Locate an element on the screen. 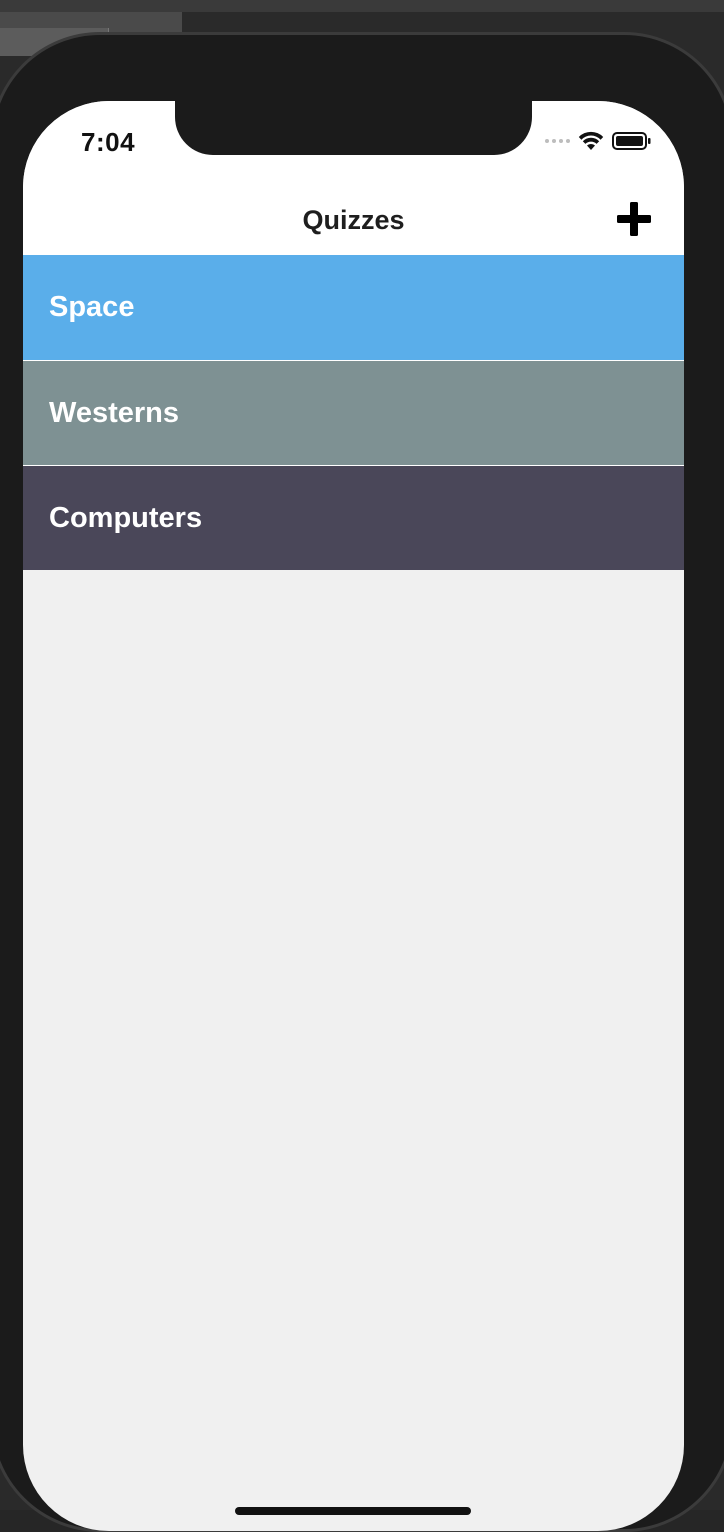 The height and width of the screenshot is (1532, 724). plus-icon is located at coordinates (634, 219).